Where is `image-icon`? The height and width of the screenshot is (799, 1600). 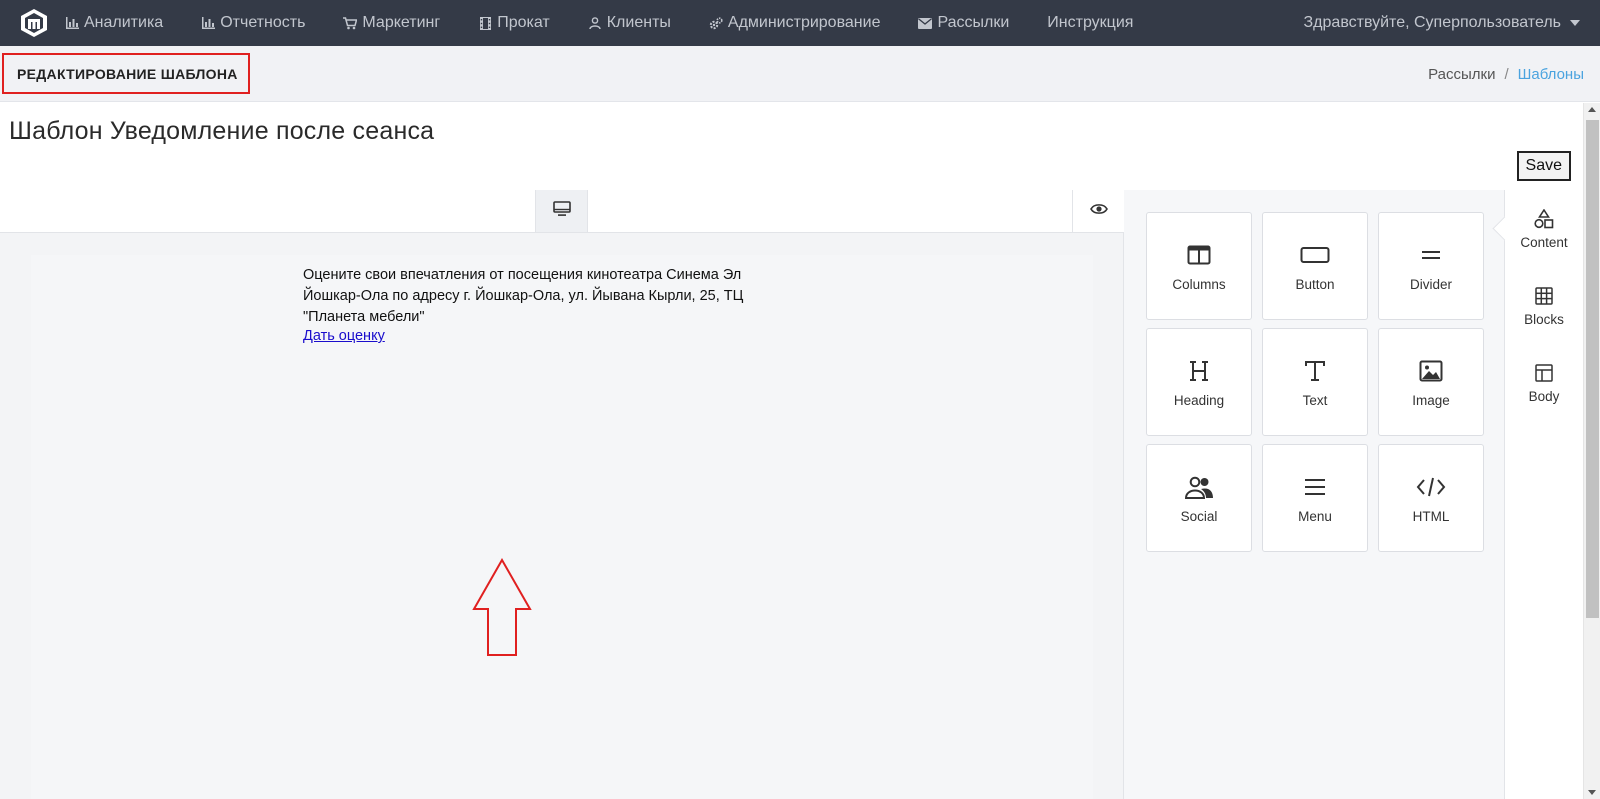
image-icon is located at coordinates (1431, 371).